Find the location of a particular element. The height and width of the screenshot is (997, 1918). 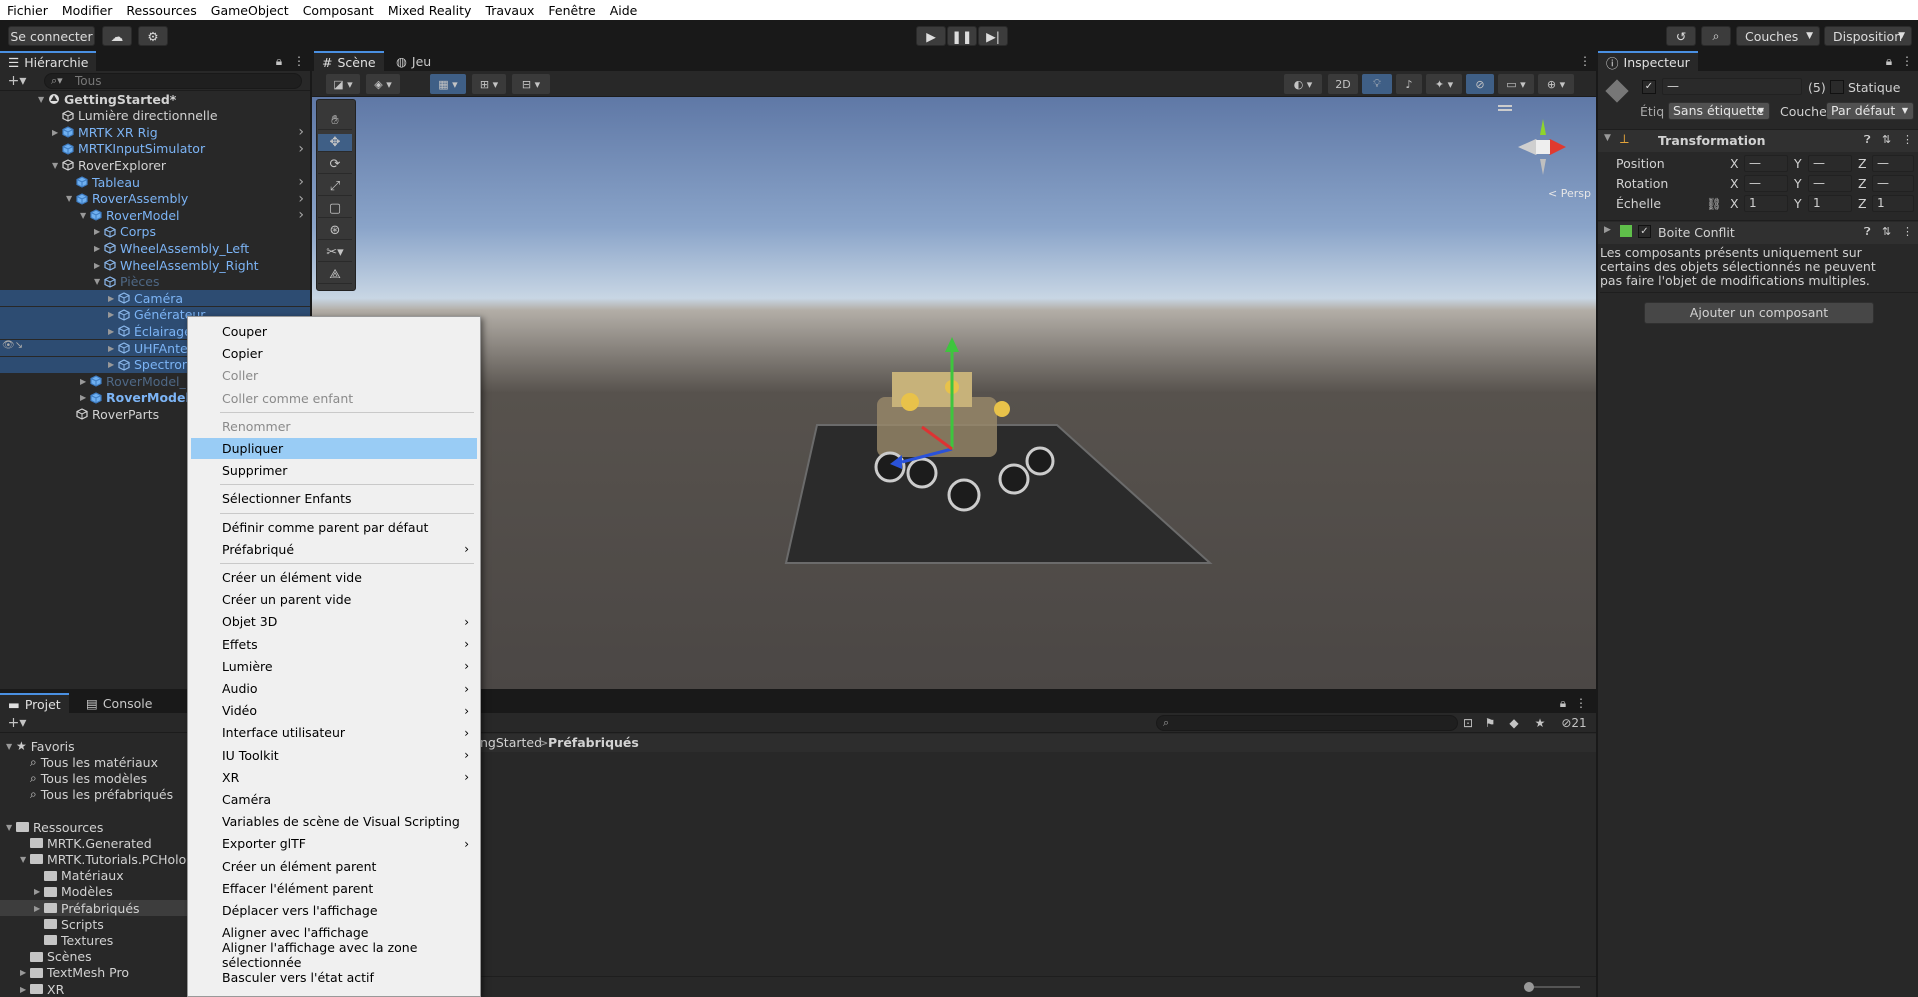

project-tree-row: Scènes is located at coordinates (93, 957).